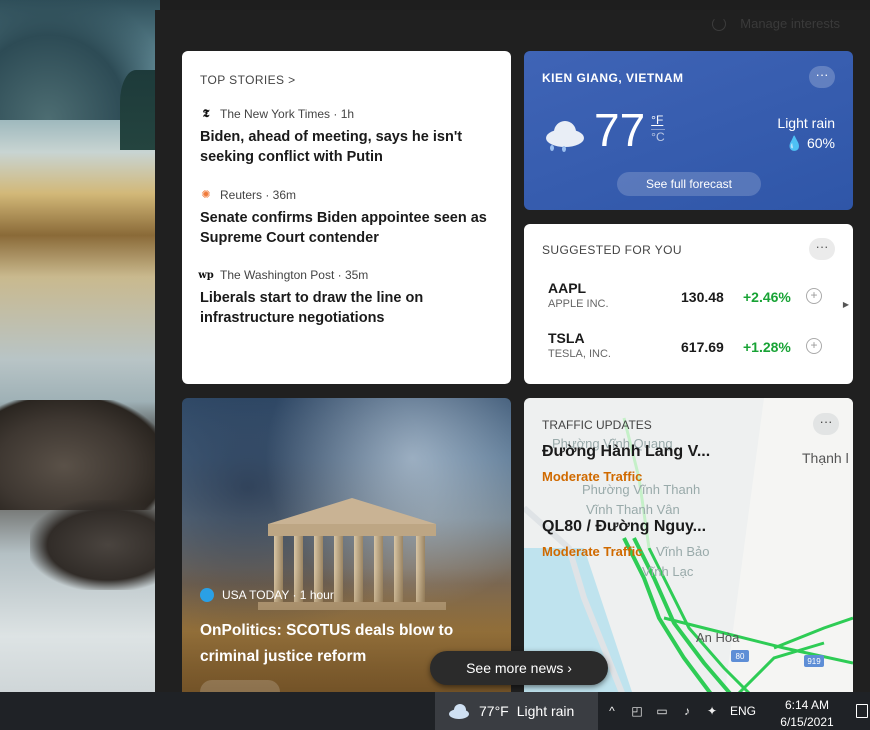 The image size is (870, 730). What do you see at coordinates (702, 297) in the screenshot?
I see `stock-price: 130.48` at bounding box center [702, 297].